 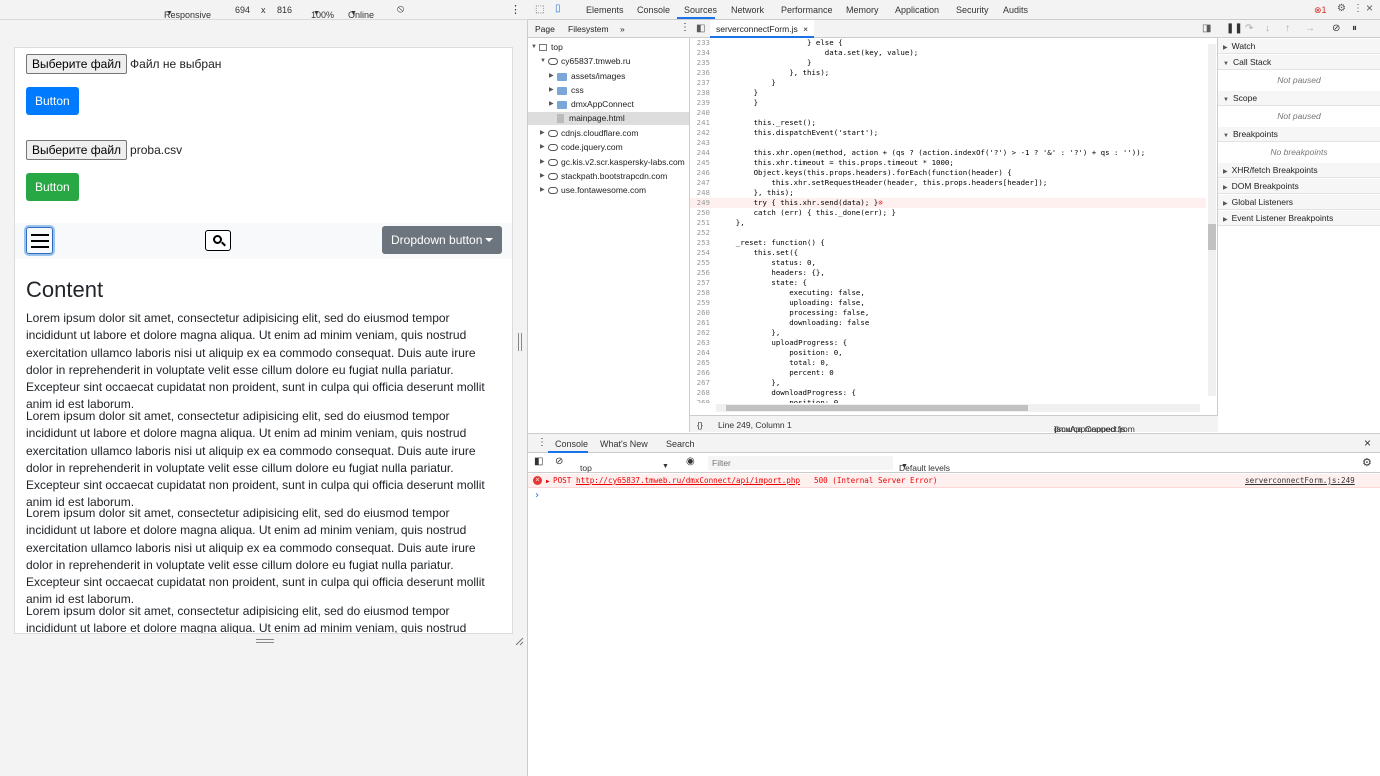 I want to click on line-number: 246, so click(x=700, y=173).